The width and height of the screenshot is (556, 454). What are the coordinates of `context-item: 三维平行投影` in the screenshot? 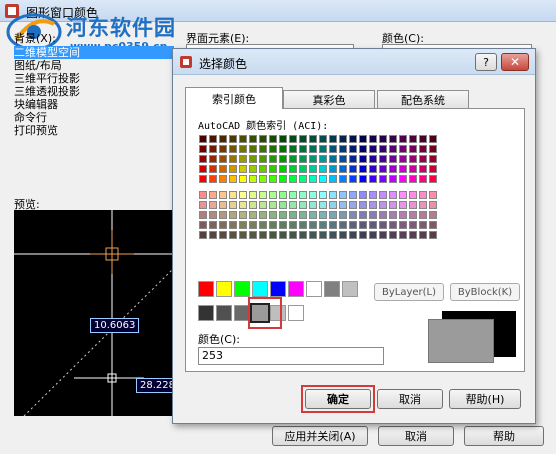 It's located at (94, 78).